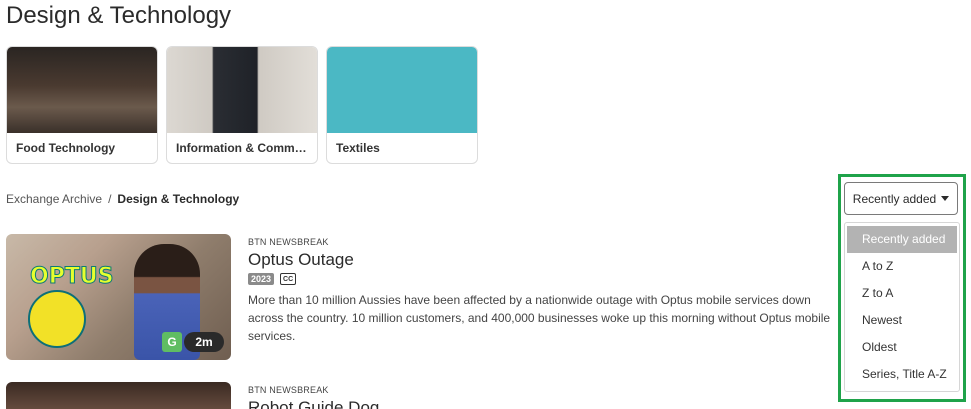  What do you see at coordinates (945, 198) in the screenshot?
I see `caret-down-icon` at bounding box center [945, 198].